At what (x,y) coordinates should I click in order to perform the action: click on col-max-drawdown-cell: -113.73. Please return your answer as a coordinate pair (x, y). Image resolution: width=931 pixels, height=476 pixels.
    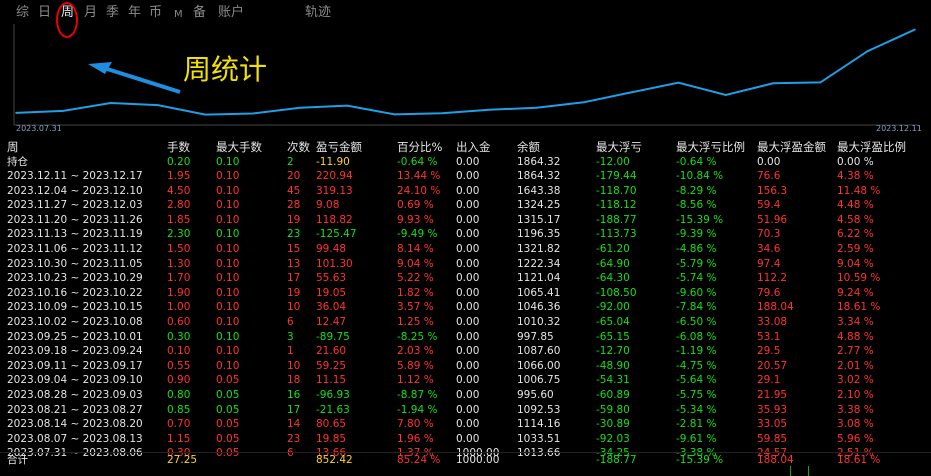
    Looking at the image, I should click on (616, 234).